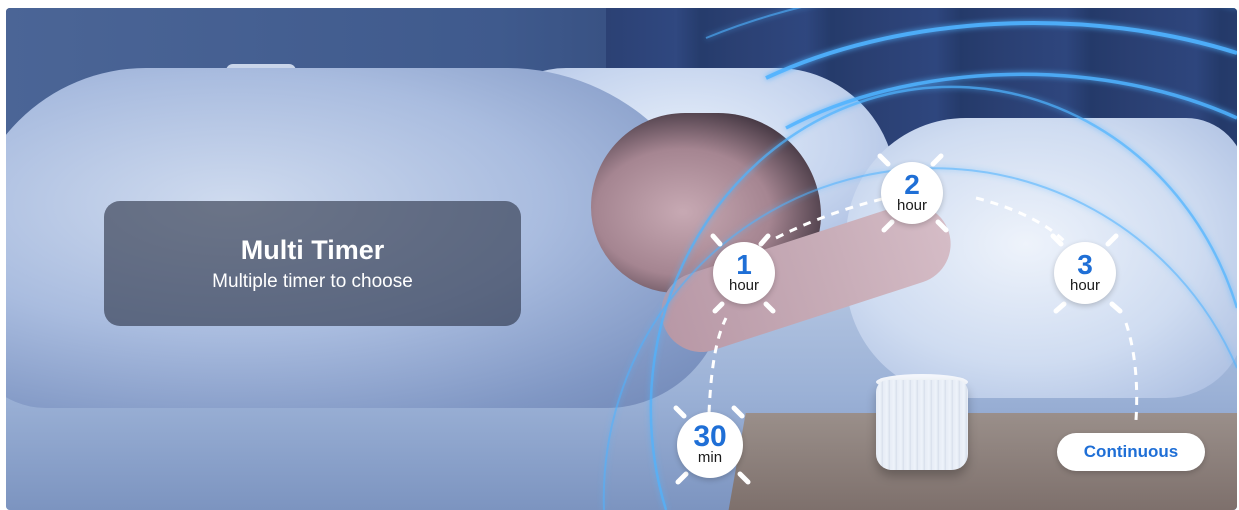  I want to click on timer-number: 2, so click(912, 184).